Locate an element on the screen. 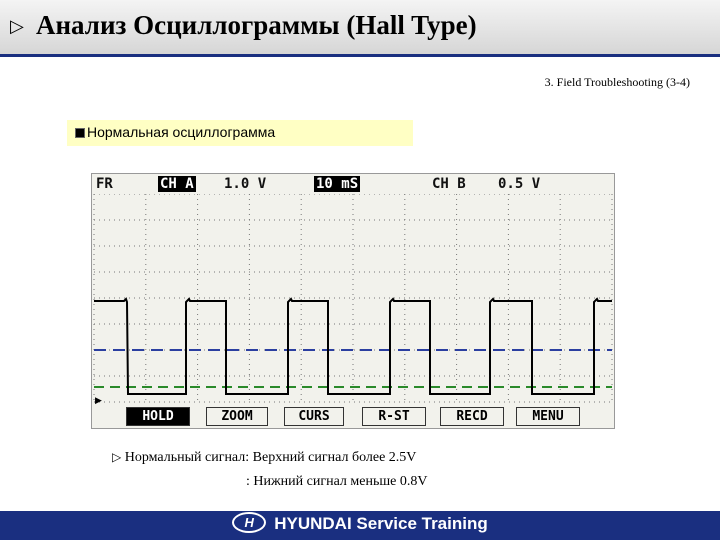  scope-mode: FR is located at coordinates (104, 184).